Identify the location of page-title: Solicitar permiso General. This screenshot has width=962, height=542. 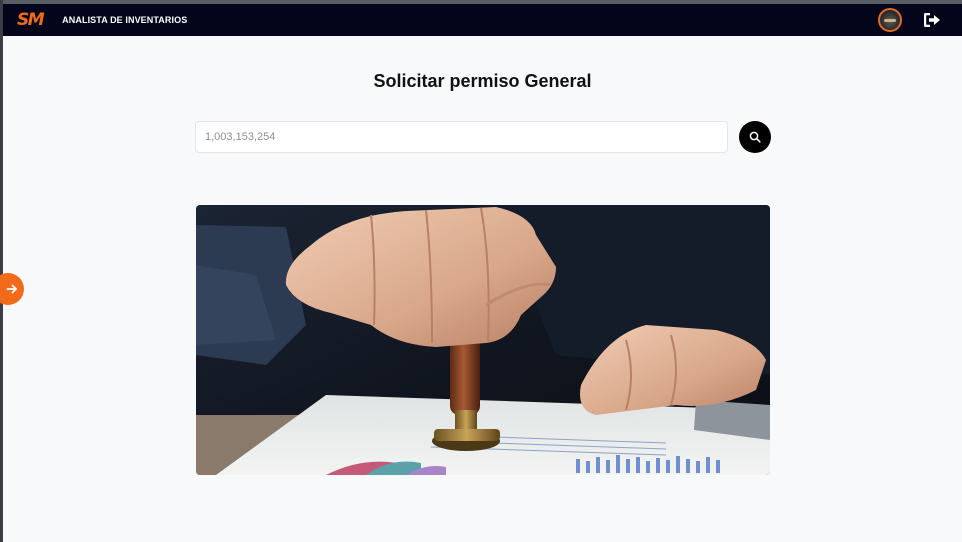
(482, 81).